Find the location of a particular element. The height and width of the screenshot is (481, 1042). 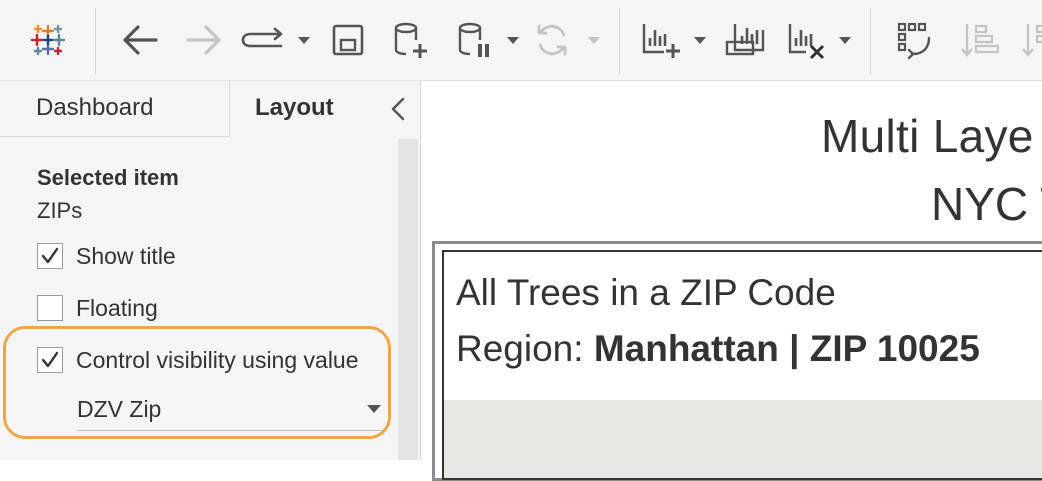

control-visibility-label: Control visibility using value is located at coordinates (217, 359).